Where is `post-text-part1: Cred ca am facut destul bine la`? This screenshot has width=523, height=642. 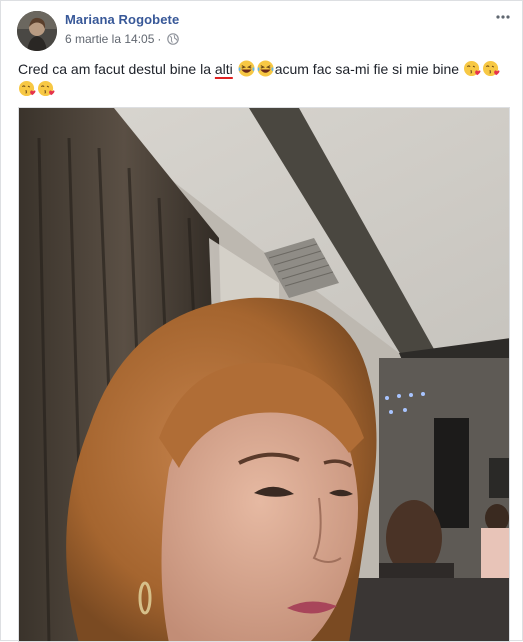
post-text-part1: Cred ca am facut destul bine la is located at coordinates (116, 69).